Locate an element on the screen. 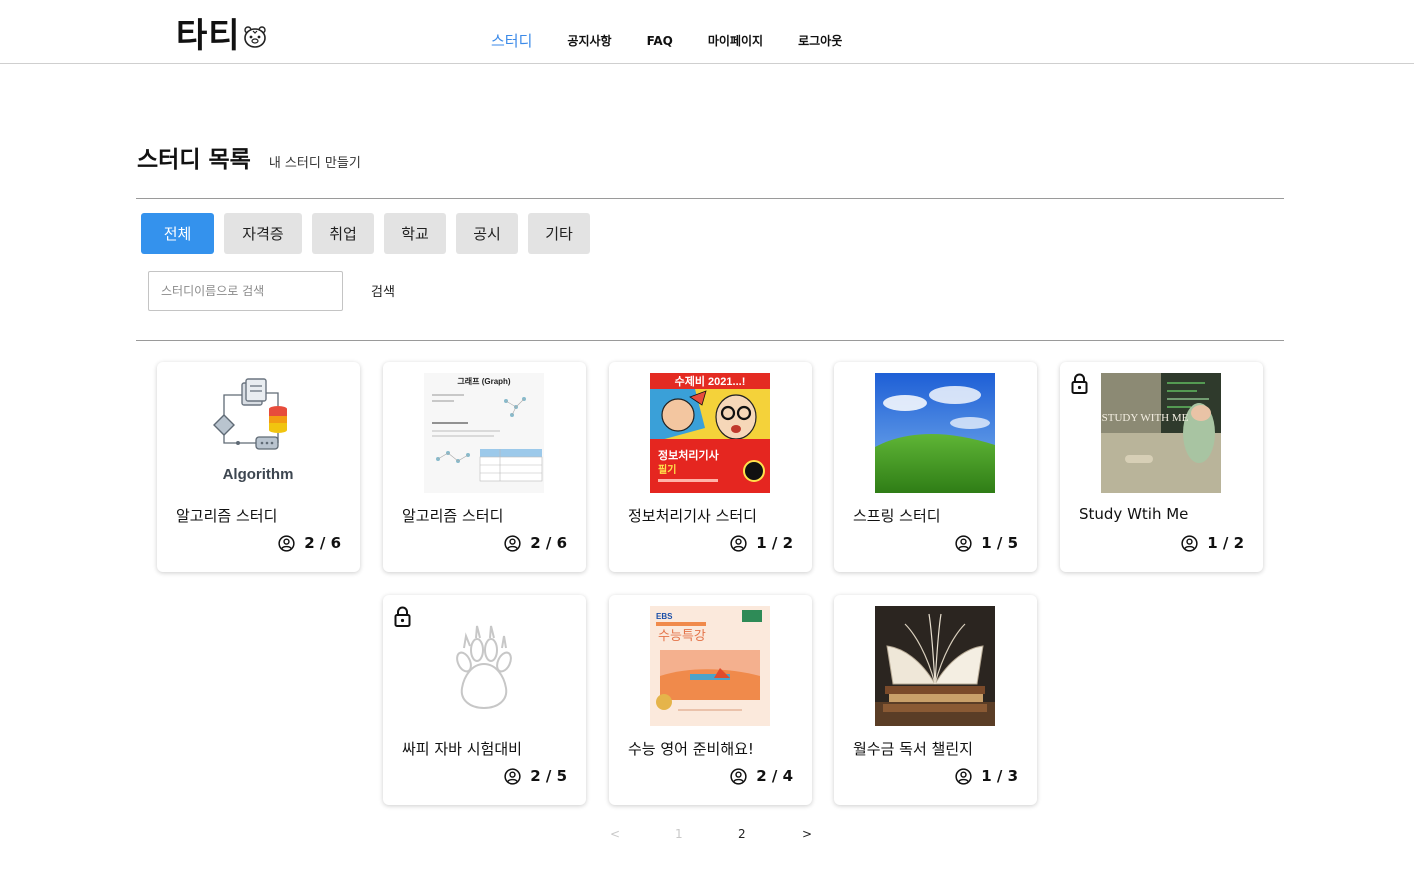 The width and height of the screenshot is (1414, 883). pagination-next-button: > is located at coordinates (807, 834).